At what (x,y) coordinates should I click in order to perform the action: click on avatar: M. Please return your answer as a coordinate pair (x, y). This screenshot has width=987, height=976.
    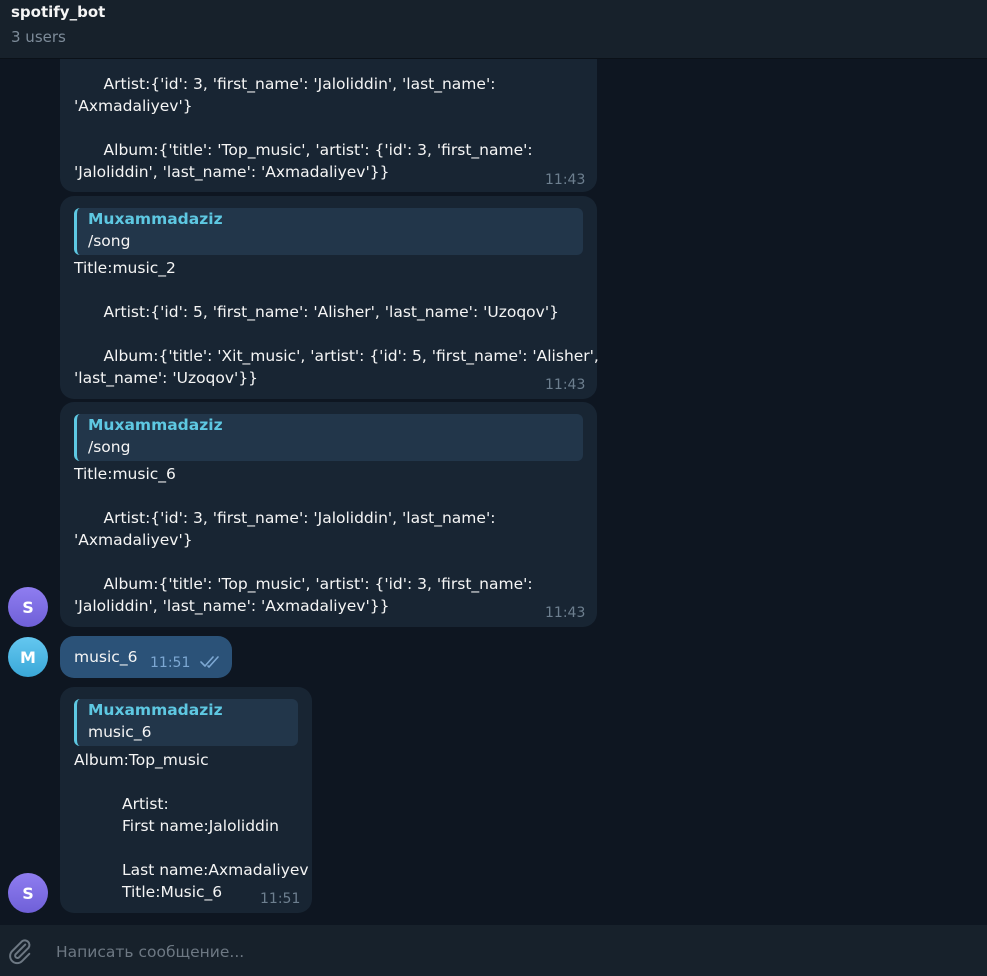
    Looking at the image, I should click on (28, 657).